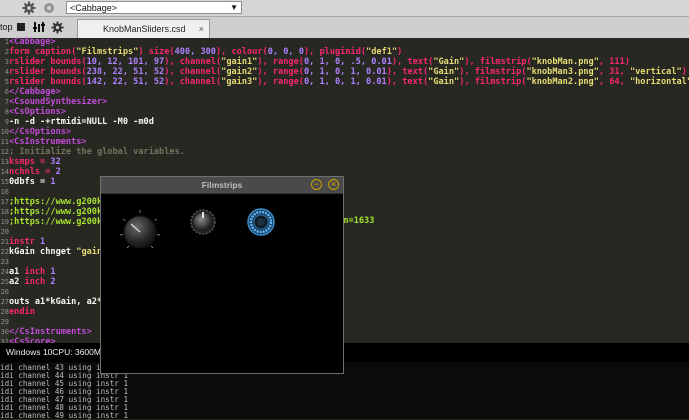  Describe the element at coordinates (17, 282) in the screenshot. I see `code-token: a2` at that location.